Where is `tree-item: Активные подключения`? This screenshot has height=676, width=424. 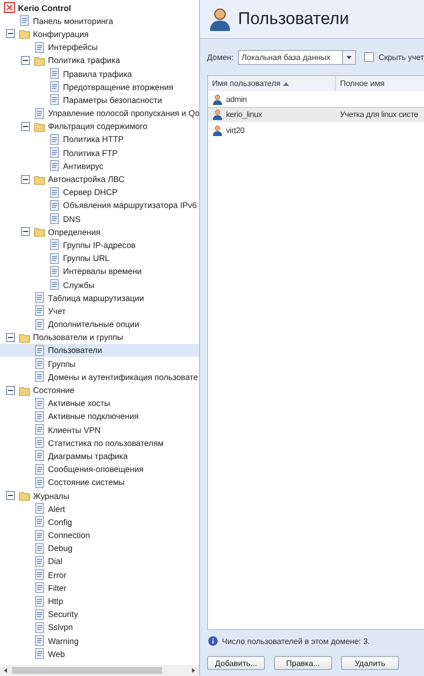 tree-item: Активные подключения is located at coordinates (99, 416).